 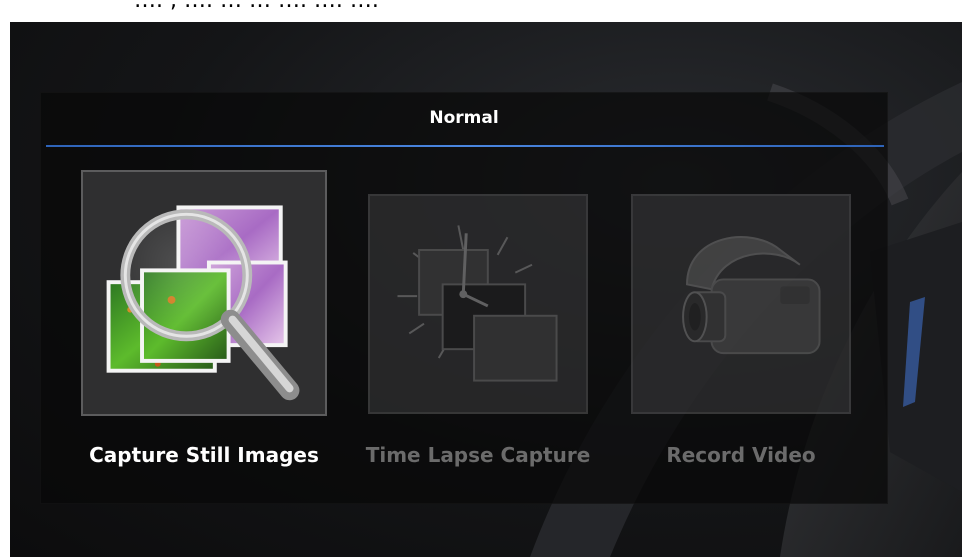 I want to click on top-caption-text: …. , …. … … …. …. …., so click(x=256, y=6).